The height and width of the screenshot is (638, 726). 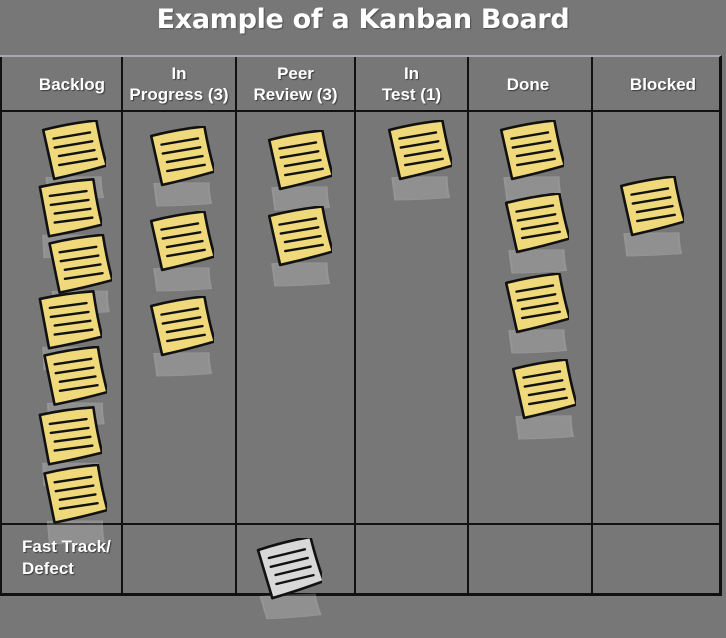 What do you see at coordinates (363, 19) in the screenshot?
I see `board-title: Example of a Kanban Board` at bounding box center [363, 19].